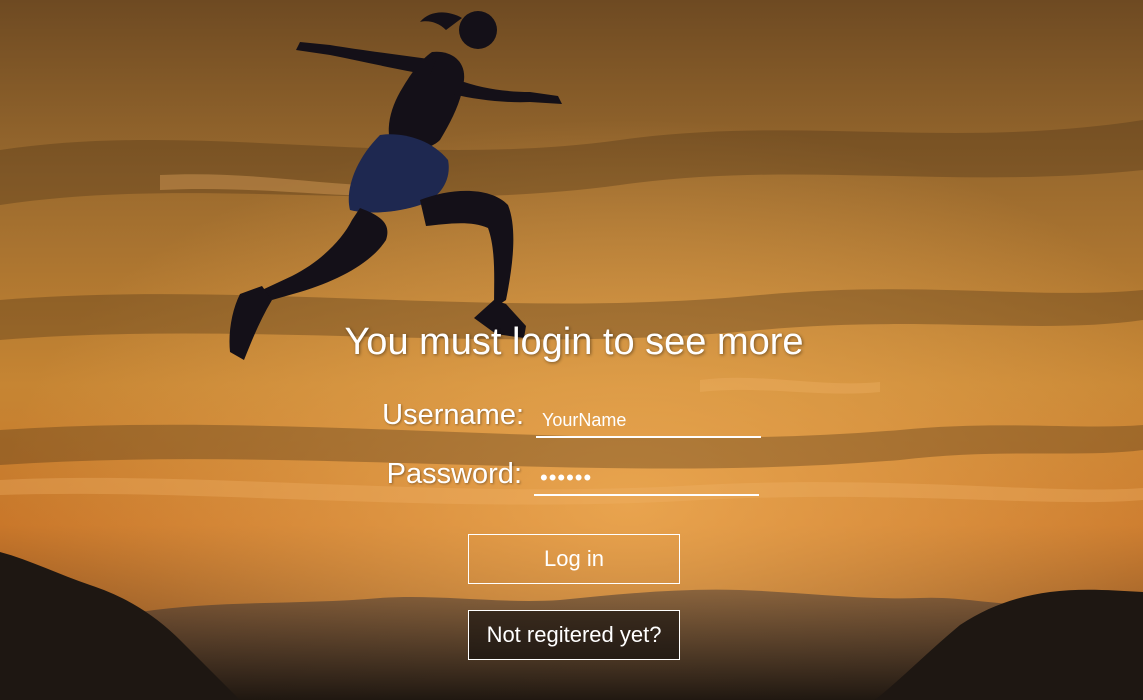 The height and width of the screenshot is (700, 1143). I want to click on password-field, so click(646, 479).